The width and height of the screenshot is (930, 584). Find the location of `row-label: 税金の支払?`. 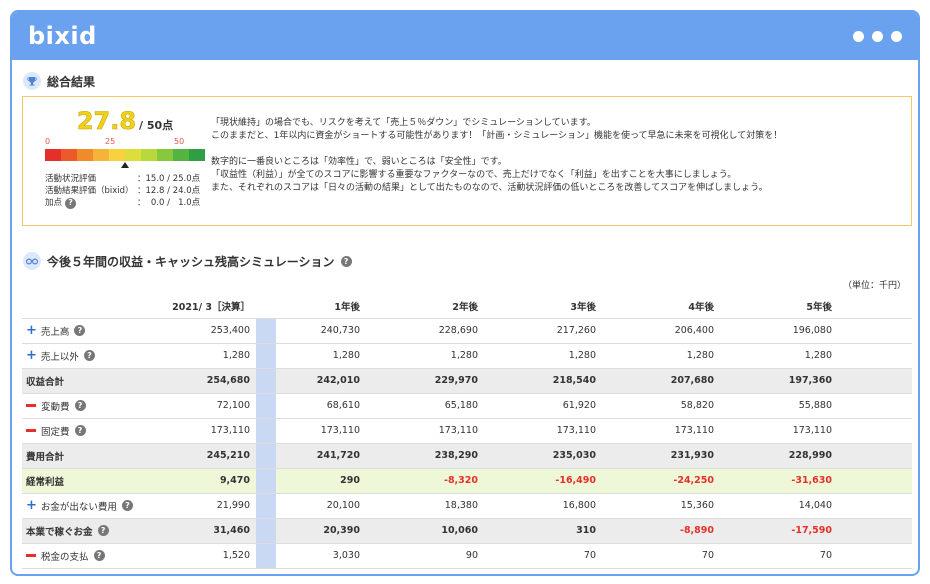

row-label: 税金の支払? is located at coordinates (92, 556).